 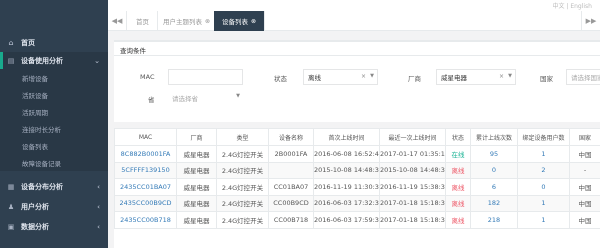 I want to click on bound-users-link: 2, so click(x=543, y=170).